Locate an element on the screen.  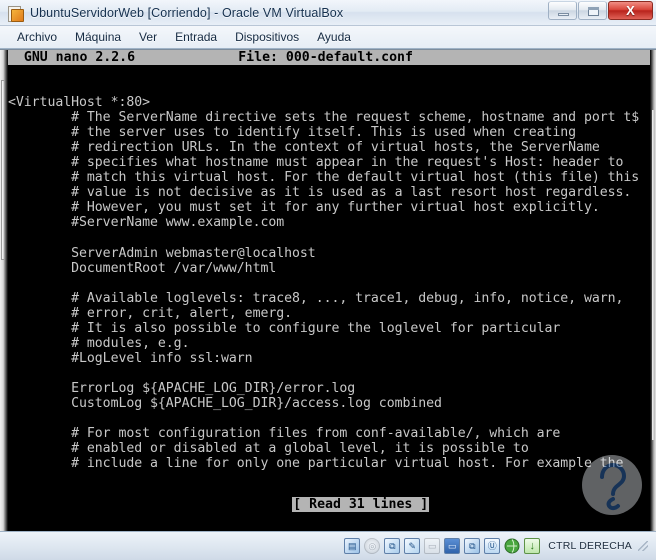
terminal-line: # modules, e.g. is located at coordinates (99, 343).